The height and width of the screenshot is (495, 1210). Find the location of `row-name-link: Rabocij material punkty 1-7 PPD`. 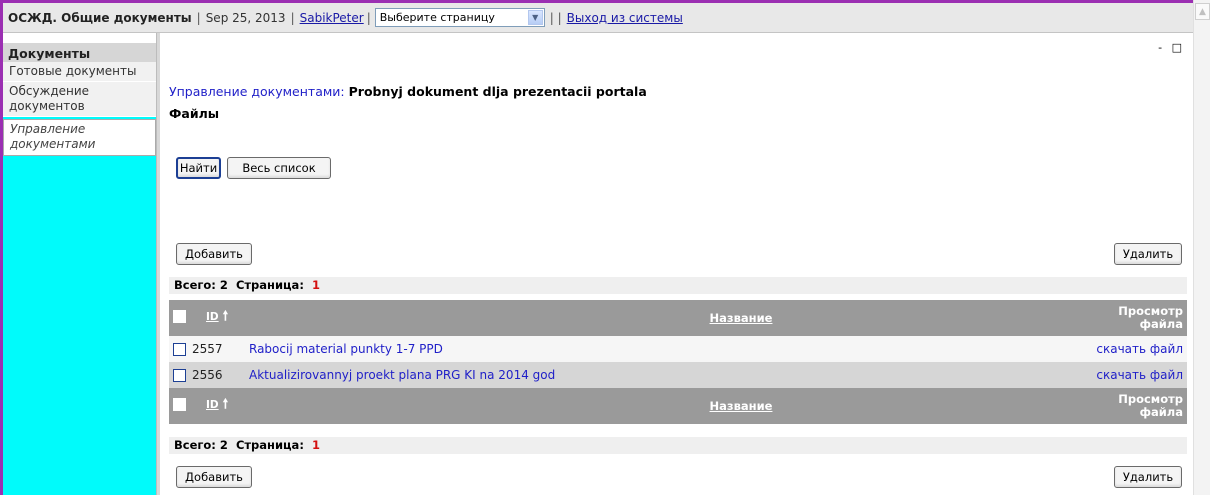

row-name-link: Rabocij material punkty 1-7 PPD is located at coordinates (346, 349).